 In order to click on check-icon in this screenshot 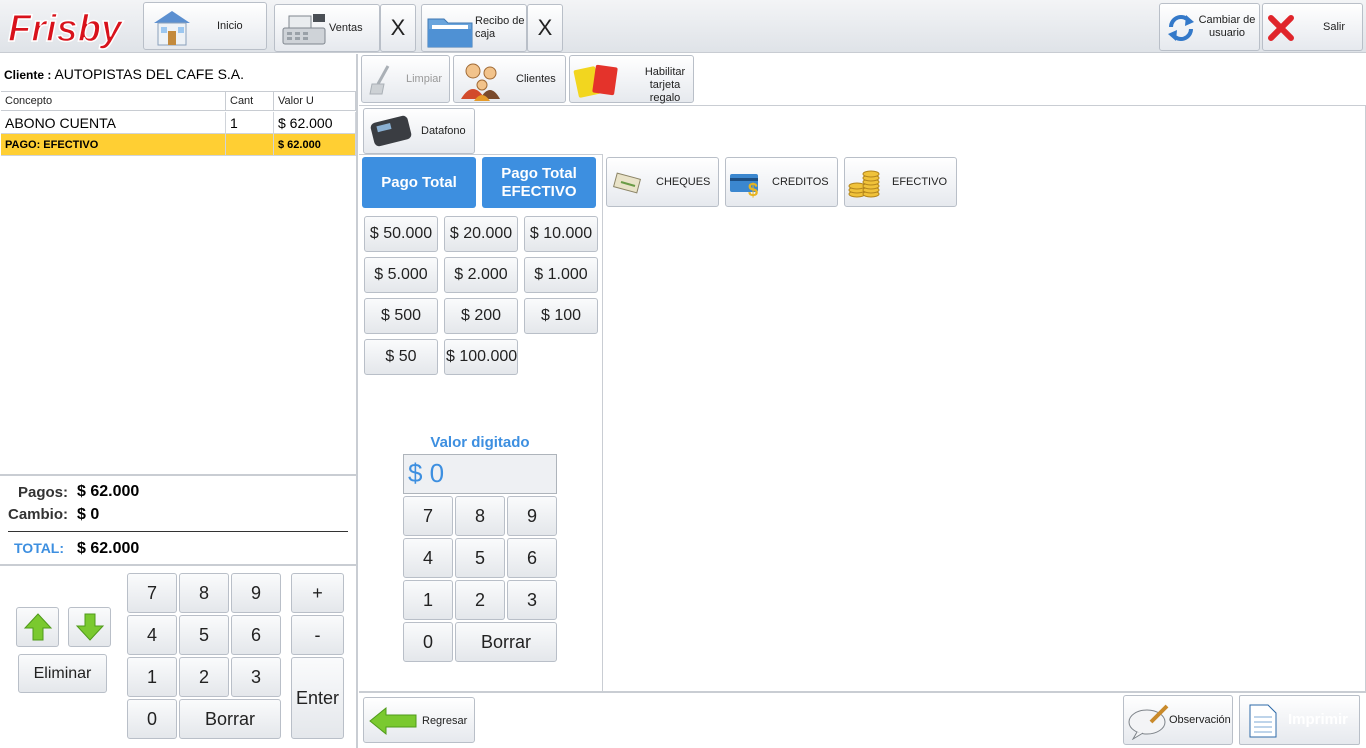, I will do `click(627, 184)`.